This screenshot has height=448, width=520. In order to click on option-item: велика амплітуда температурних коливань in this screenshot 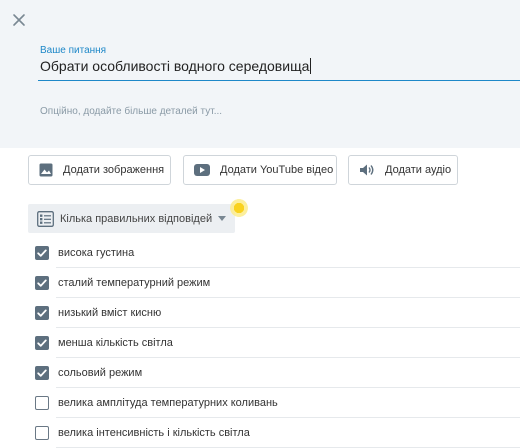, I will do `click(260, 403)`.